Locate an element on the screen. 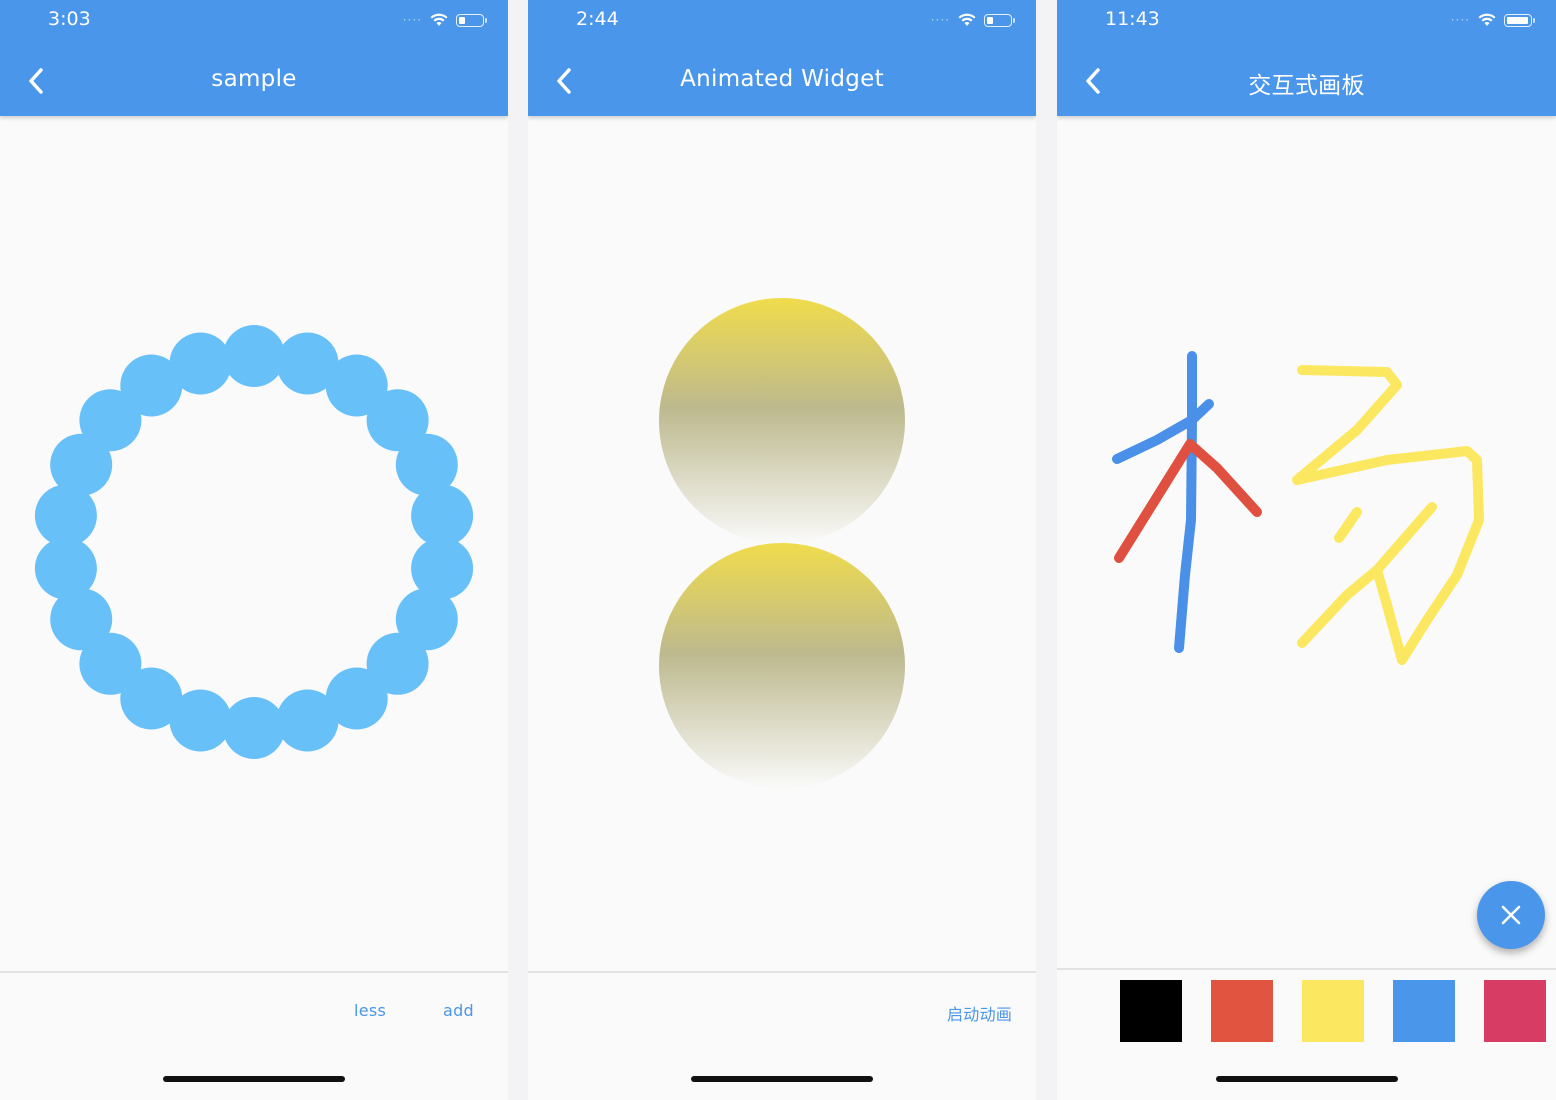 The width and height of the screenshot is (1556, 1100). bottom-bar: 启动动画 is located at coordinates (782, 1013).